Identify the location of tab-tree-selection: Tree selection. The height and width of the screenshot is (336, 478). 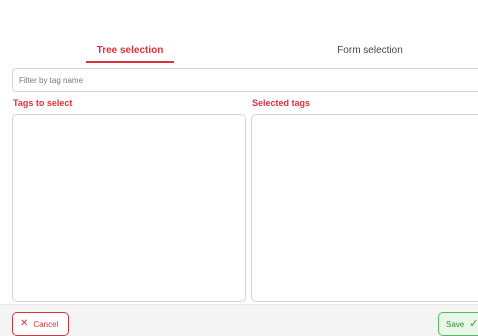
(130, 52).